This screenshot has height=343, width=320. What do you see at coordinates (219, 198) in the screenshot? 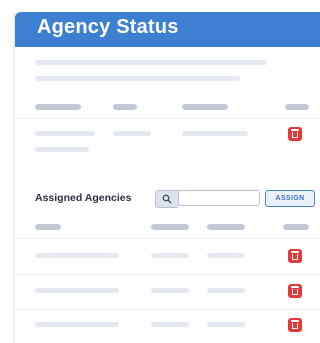
I see `agency-search-input` at bounding box center [219, 198].